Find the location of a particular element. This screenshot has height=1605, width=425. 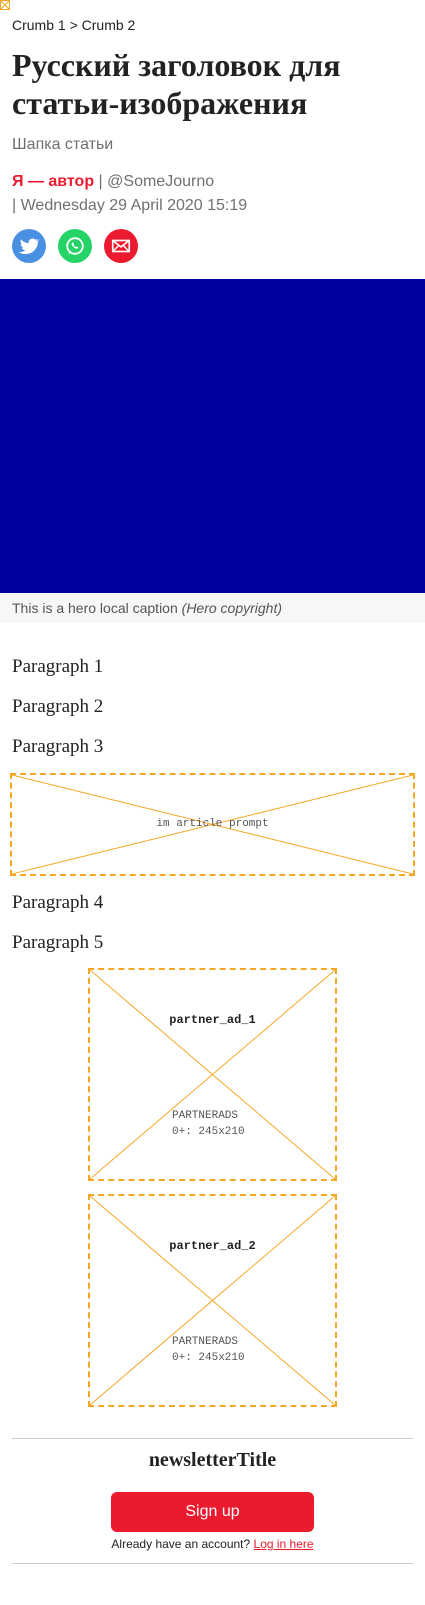

breadcrumb-crumb-1: Crumb 1 is located at coordinates (39, 25).